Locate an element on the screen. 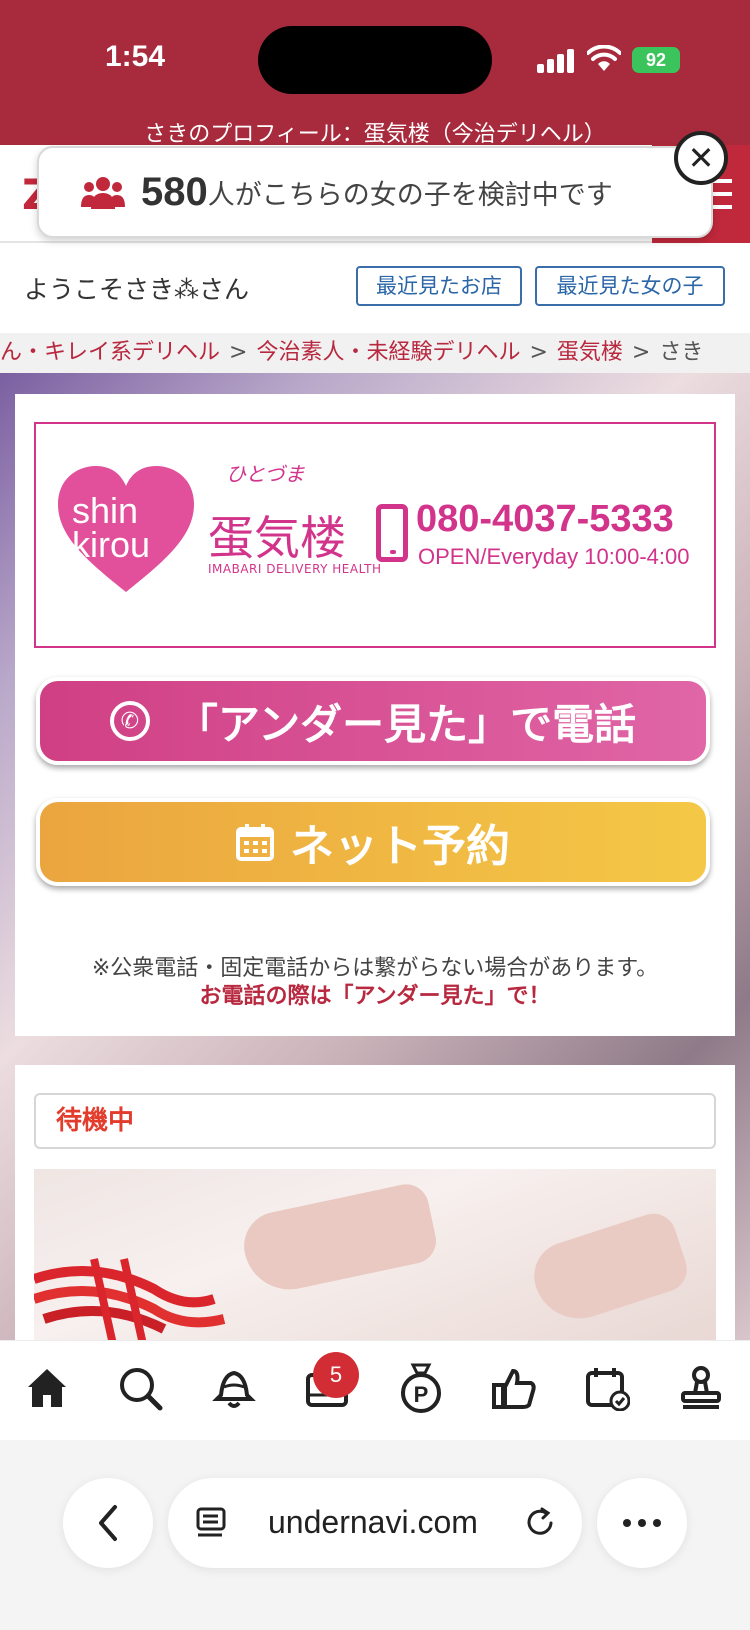 The width and height of the screenshot is (750, 1630). shop-phone: 080-4037-5333 is located at coordinates (545, 519).